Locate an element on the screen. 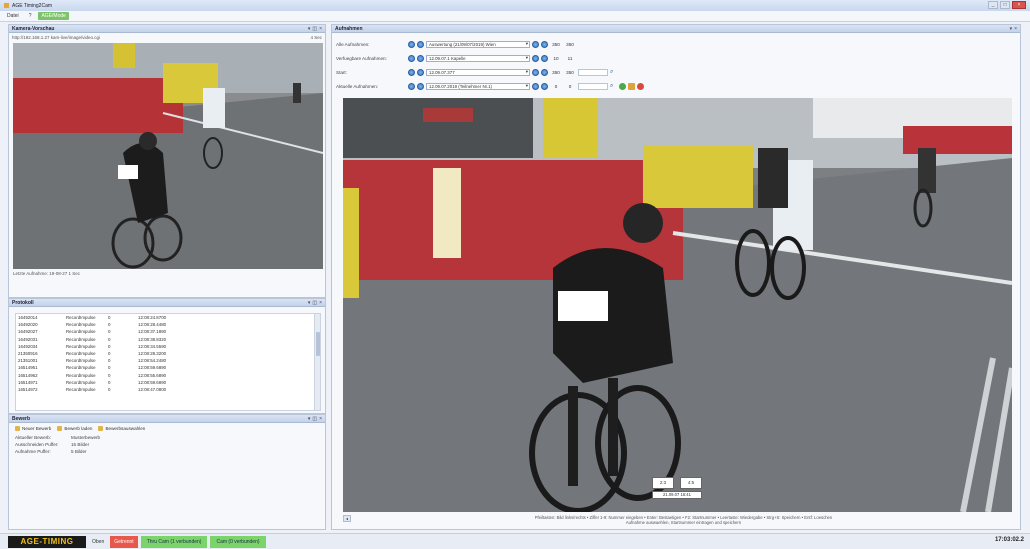  maximize-button: □ is located at coordinates (1005, 5).